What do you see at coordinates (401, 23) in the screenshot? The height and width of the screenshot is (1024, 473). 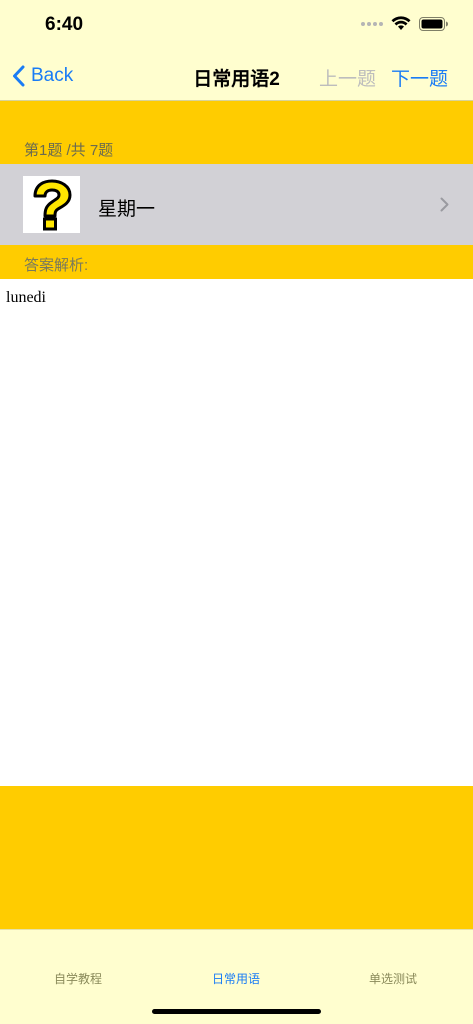 I see `wifi-icon` at bounding box center [401, 23].